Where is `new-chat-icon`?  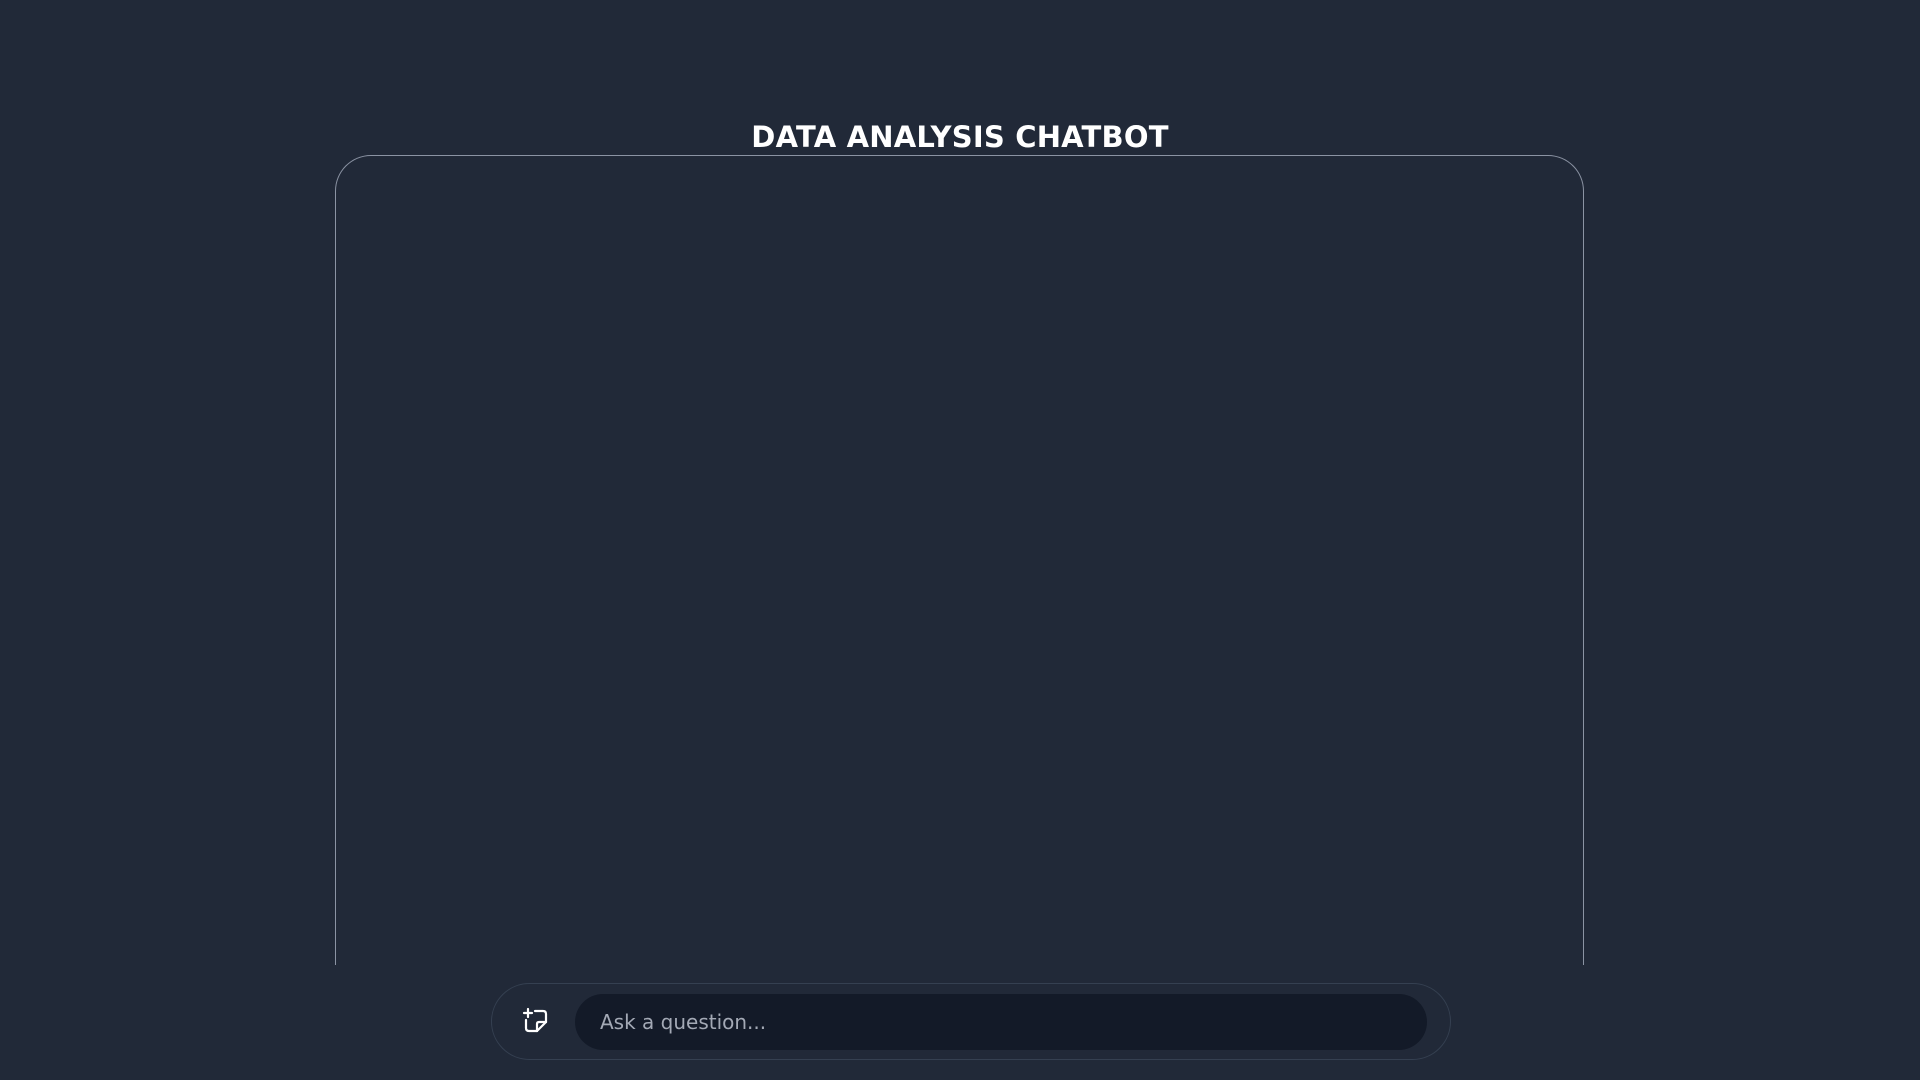
new-chat-icon is located at coordinates (535, 1021).